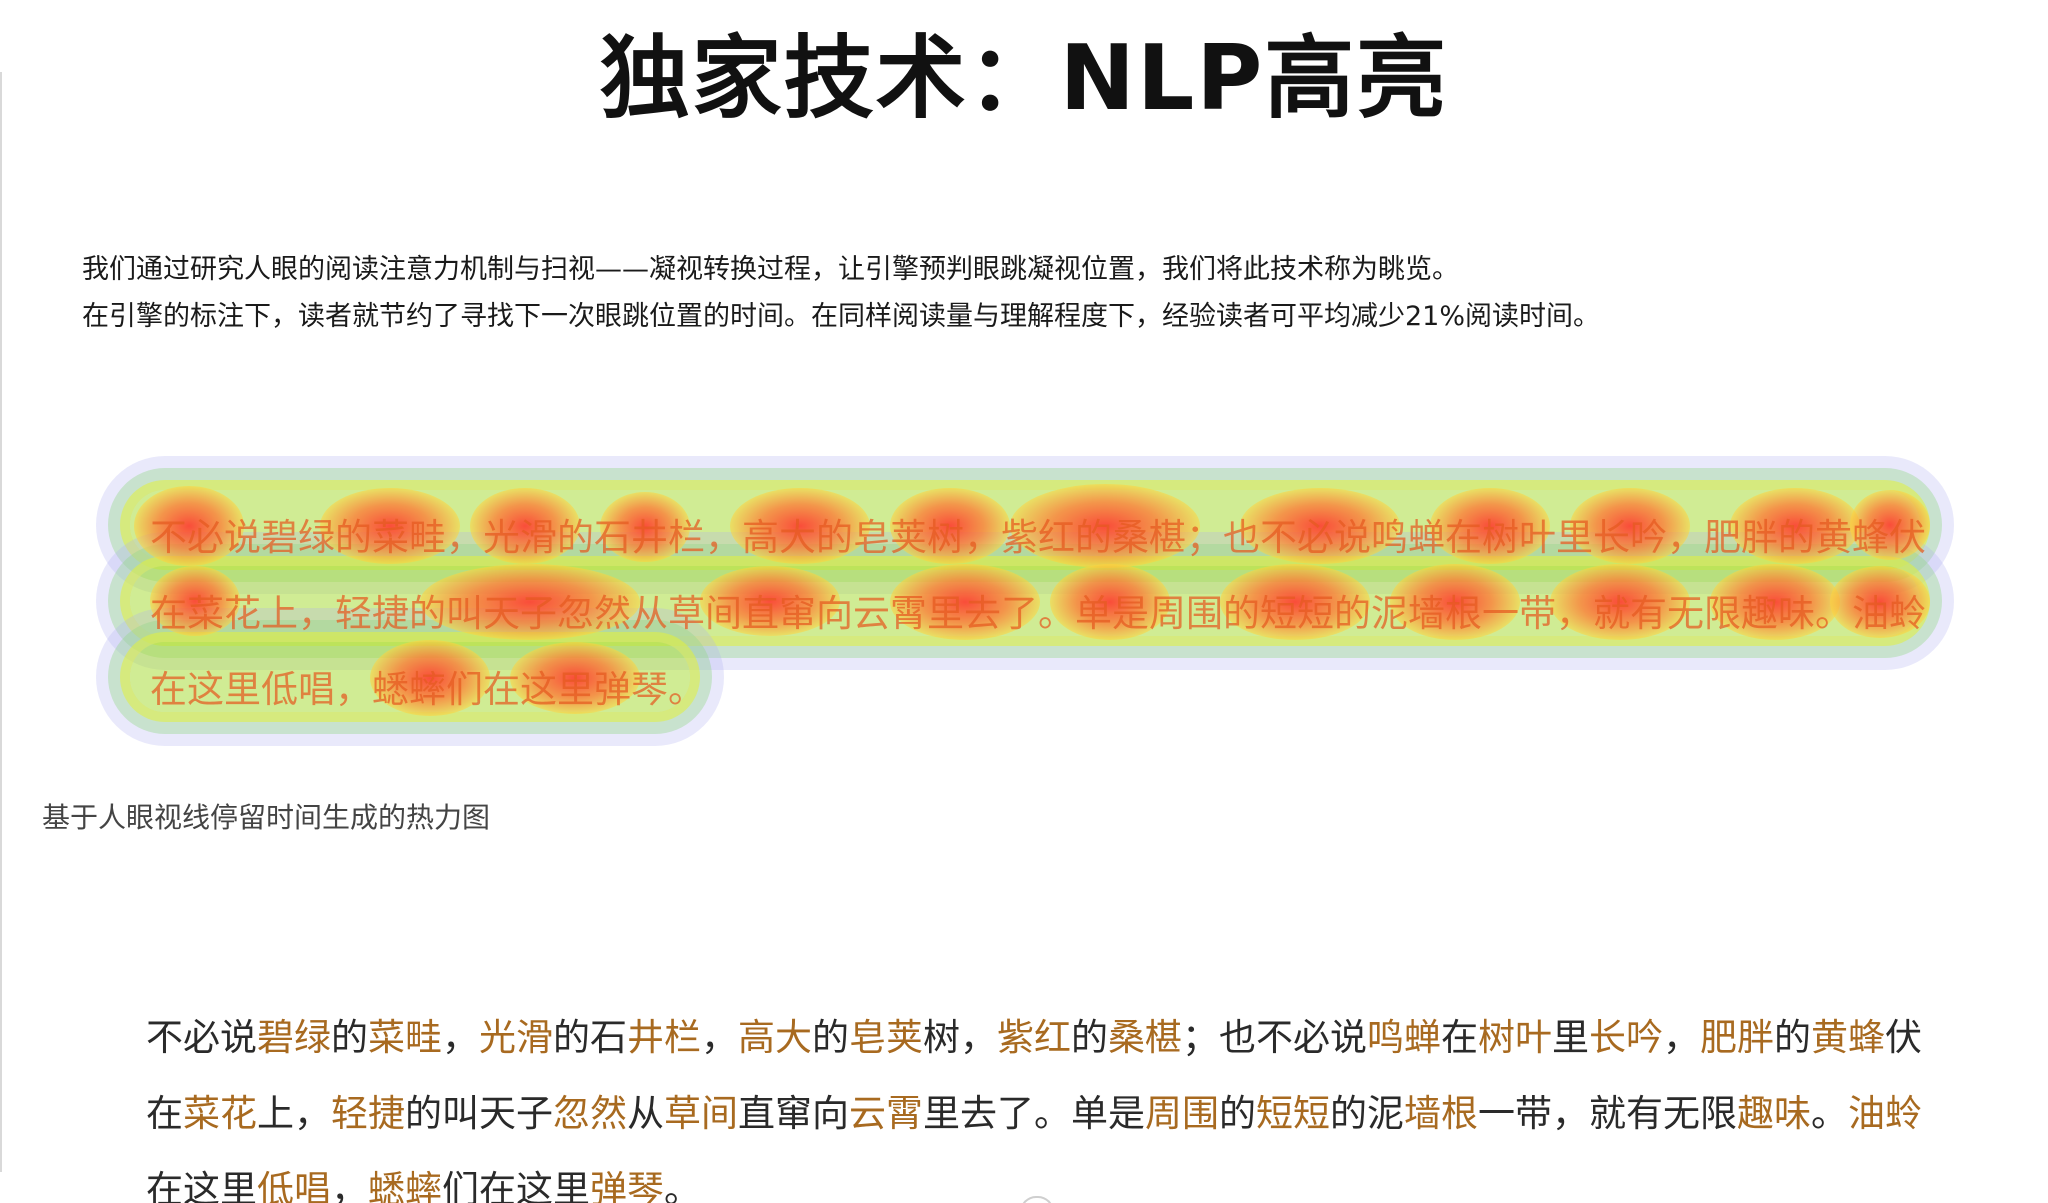 This screenshot has width=2048, height=1203. I want to click on plain-text: 的石, so click(590, 1037).